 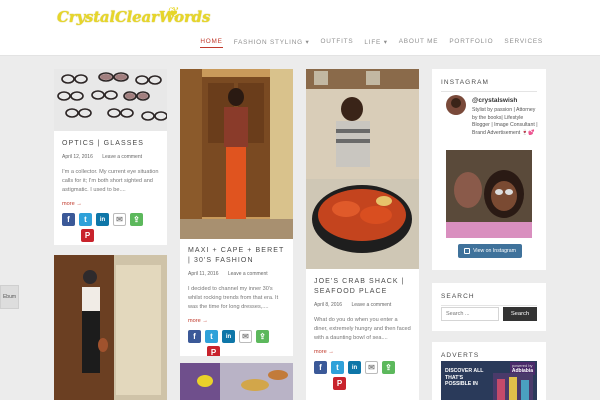 I want to click on widget-title: SEARCH, so click(x=458, y=296).